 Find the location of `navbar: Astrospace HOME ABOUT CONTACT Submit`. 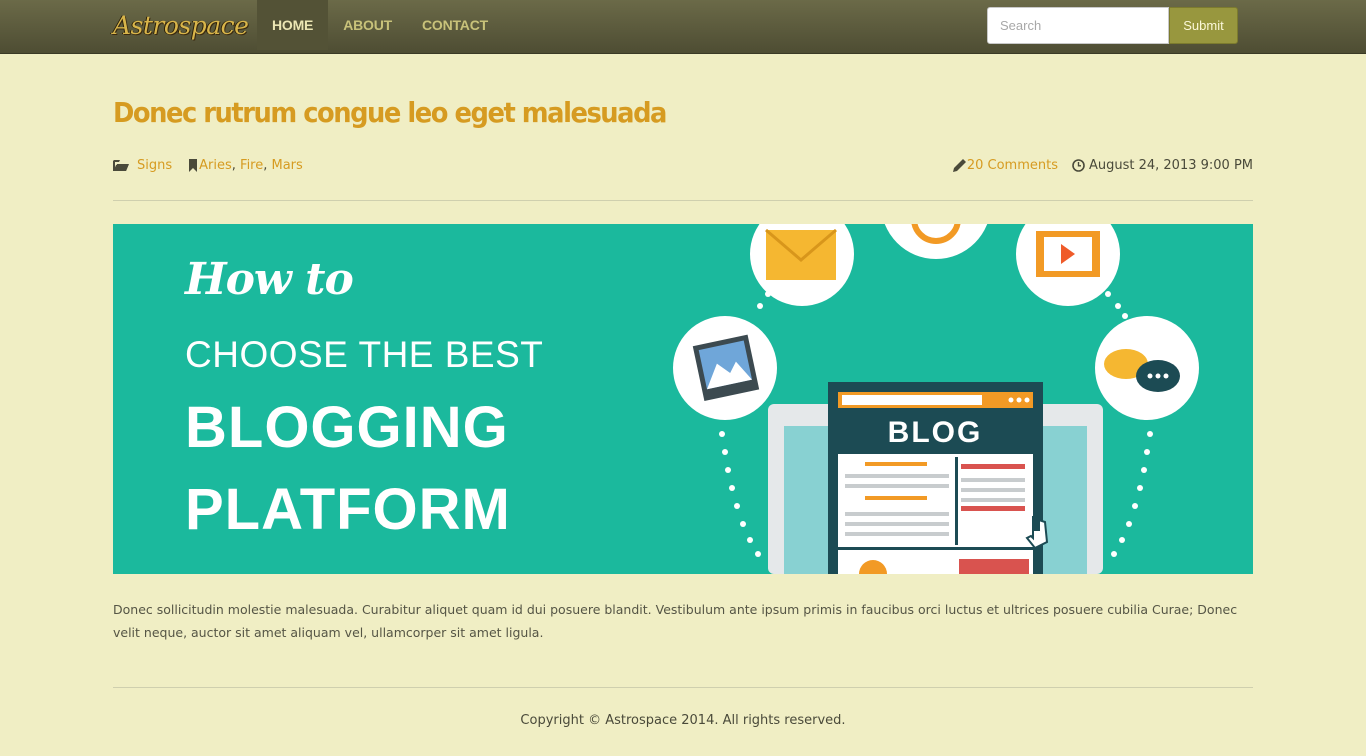

navbar: Astrospace HOME ABOUT CONTACT Submit is located at coordinates (683, 27).